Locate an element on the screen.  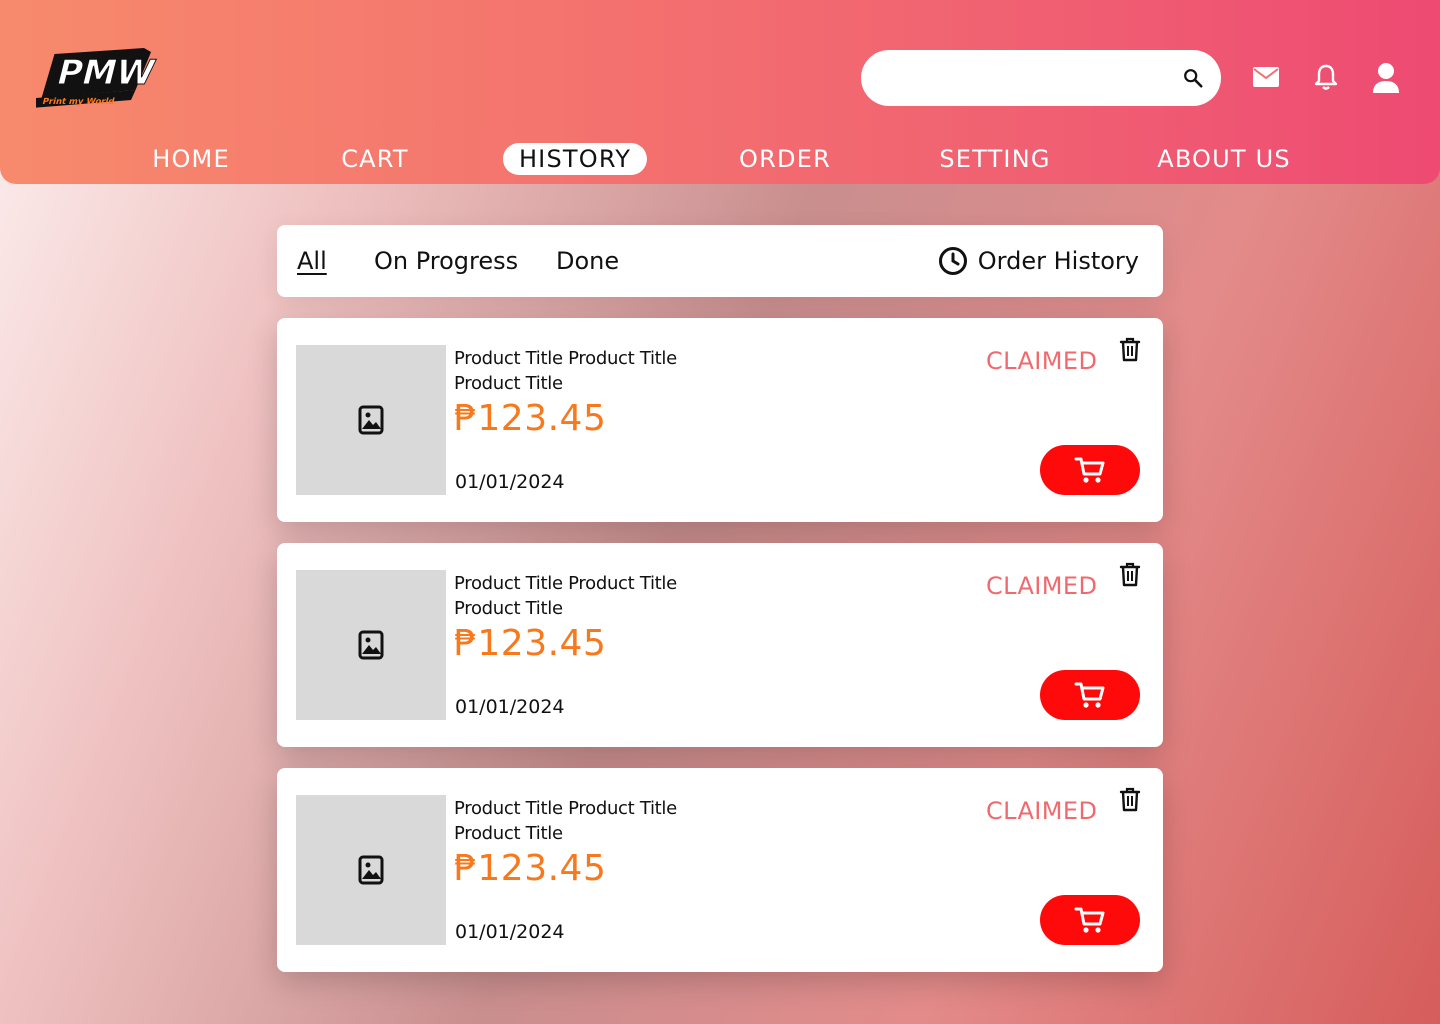
nav-history: HISTORY is located at coordinates (575, 159).